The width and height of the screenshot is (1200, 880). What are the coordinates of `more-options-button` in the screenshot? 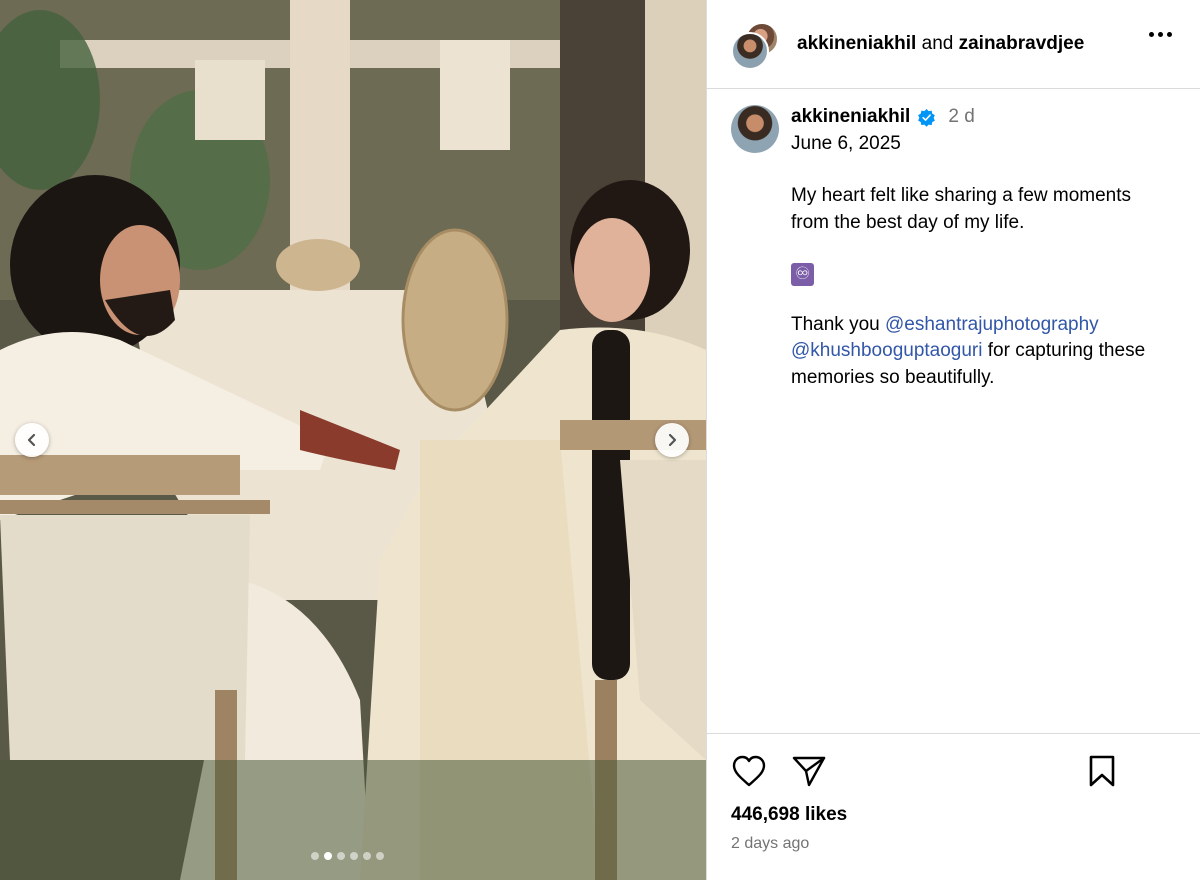 It's located at (1160, 34).